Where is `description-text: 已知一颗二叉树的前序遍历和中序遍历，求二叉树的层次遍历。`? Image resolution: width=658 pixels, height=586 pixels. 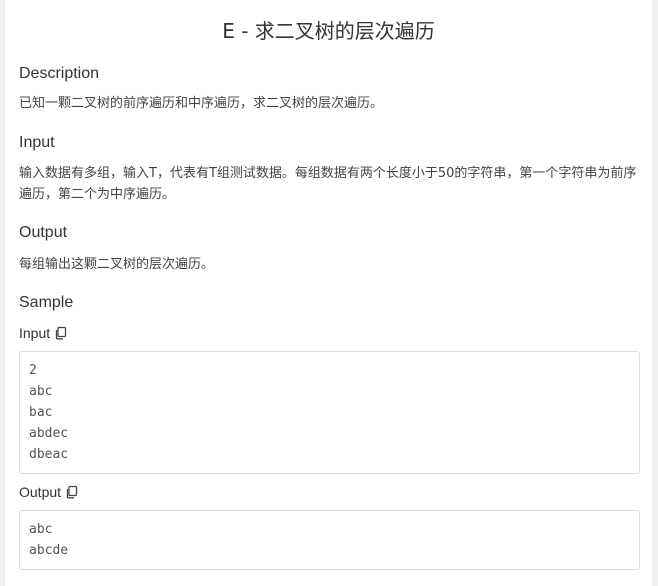 description-text: 已知一颗二叉树的前序遍历和中序遍历，求二叉树的层次遍历。 is located at coordinates (201, 103).